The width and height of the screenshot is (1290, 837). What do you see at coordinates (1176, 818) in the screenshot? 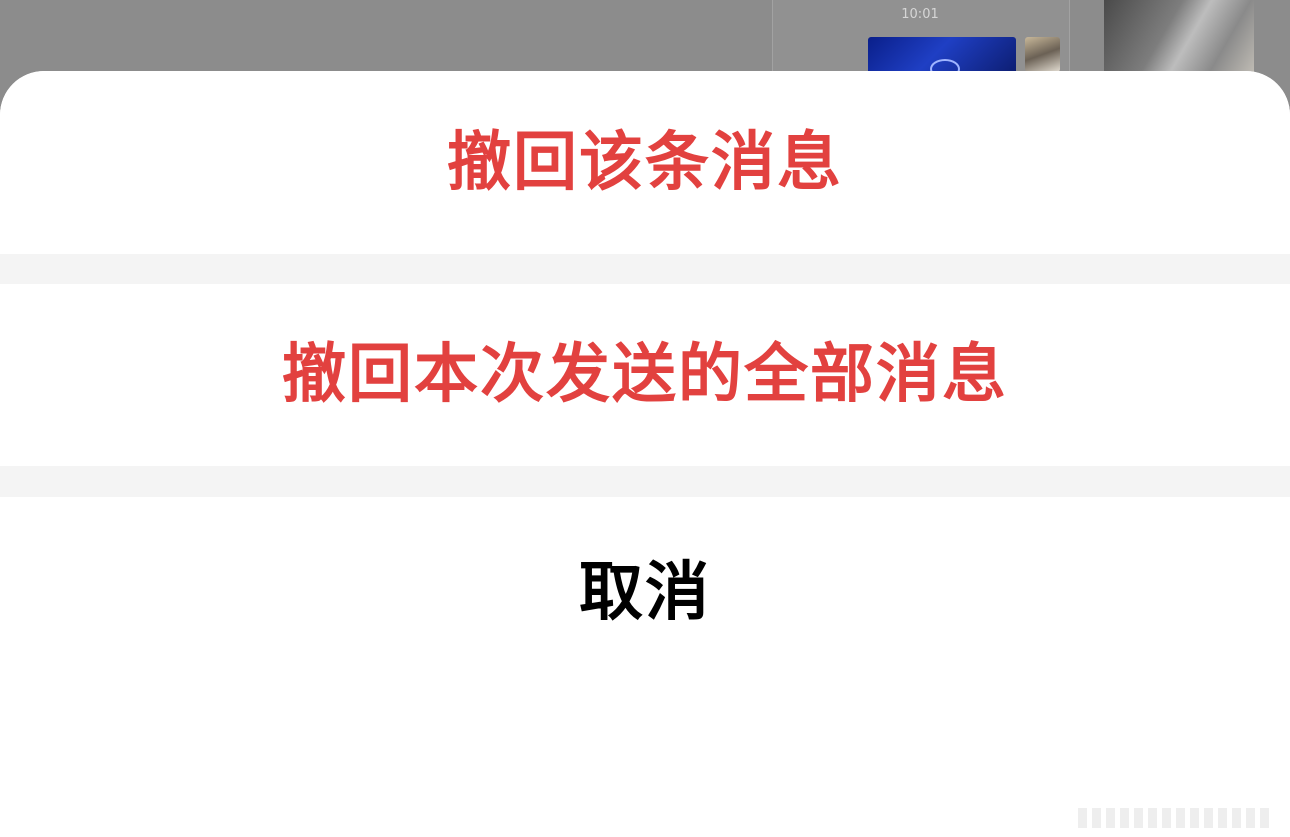
I see `home-indicator` at bounding box center [1176, 818].